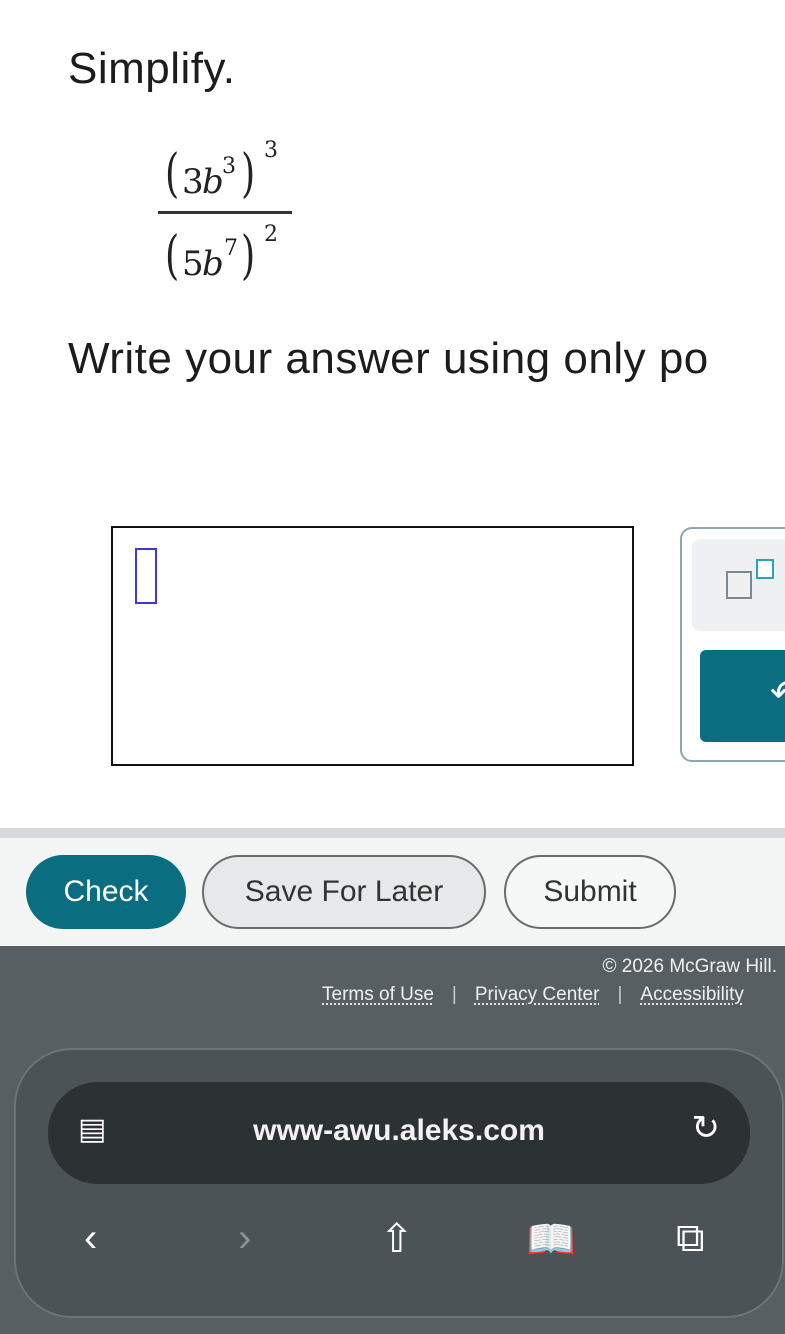 The image size is (785, 1334). What do you see at coordinates (372, 646) in the screenshot?
I see `answer-input` at bounding box center [372, 646].